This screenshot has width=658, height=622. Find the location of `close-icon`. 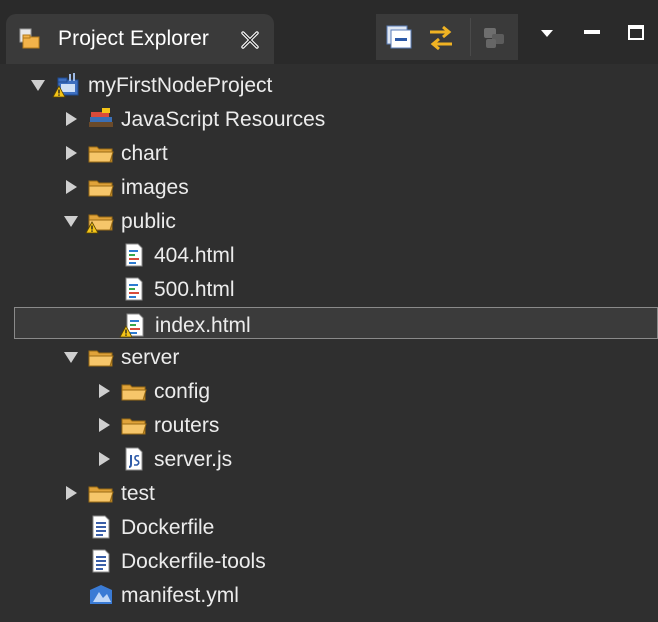

close-icon is located at coordinates (250, 40).